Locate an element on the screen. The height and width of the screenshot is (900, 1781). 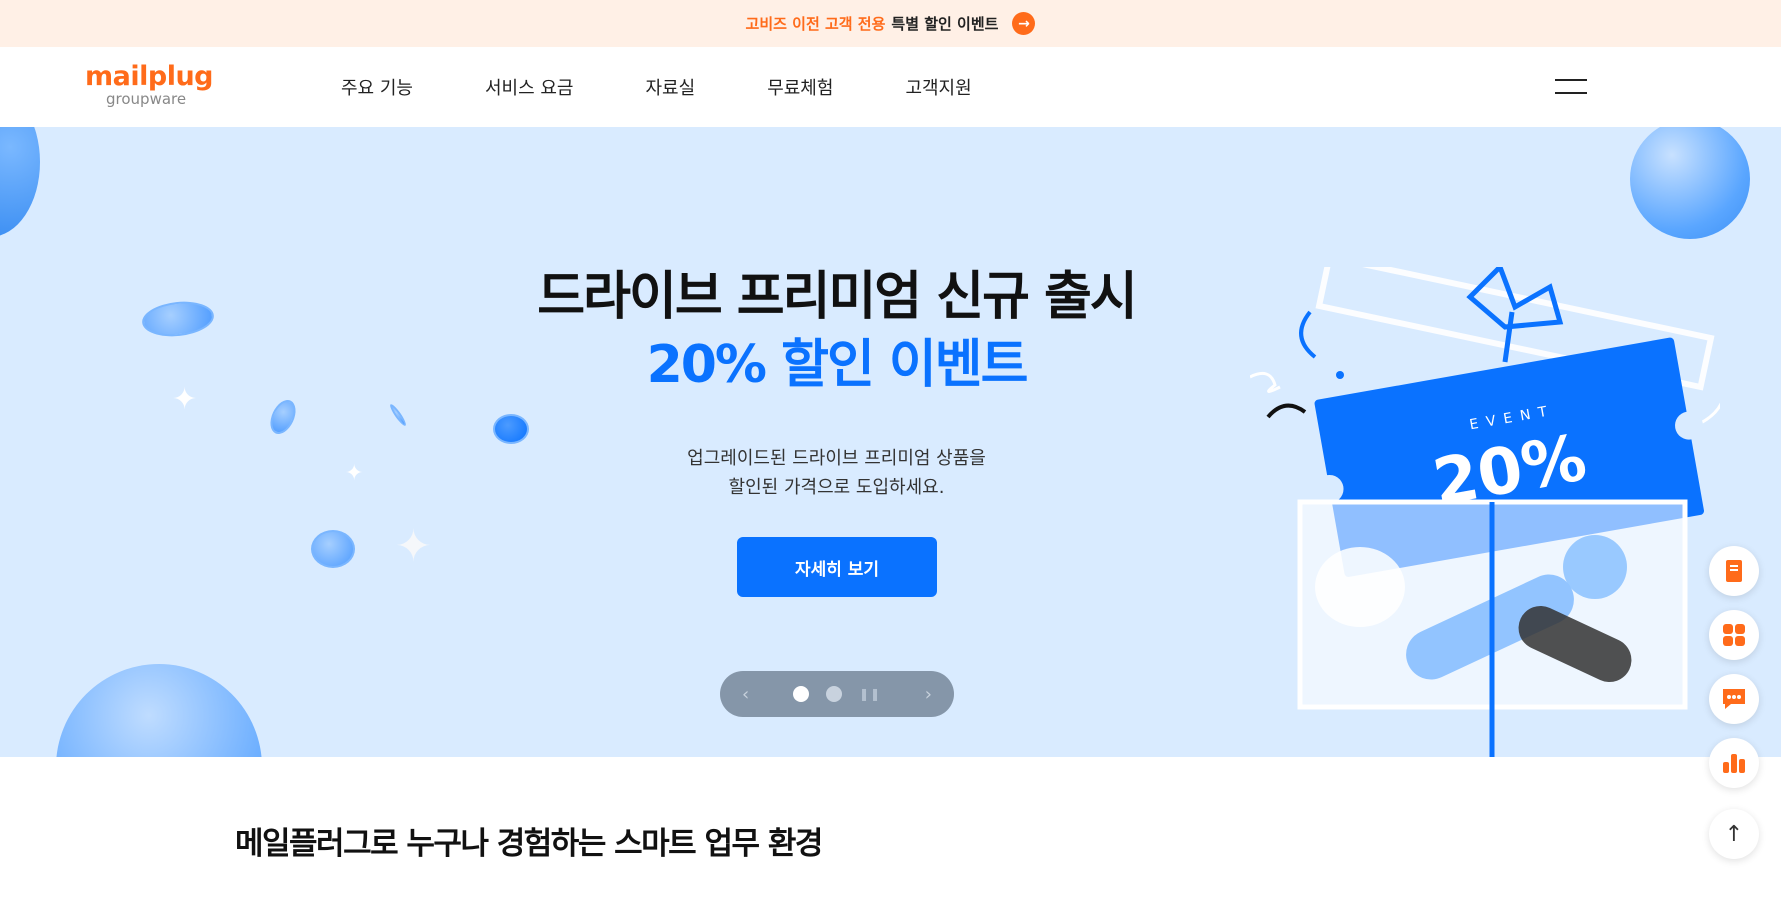
pause-icon: ❚❚ is located at coordinates (870, 694).